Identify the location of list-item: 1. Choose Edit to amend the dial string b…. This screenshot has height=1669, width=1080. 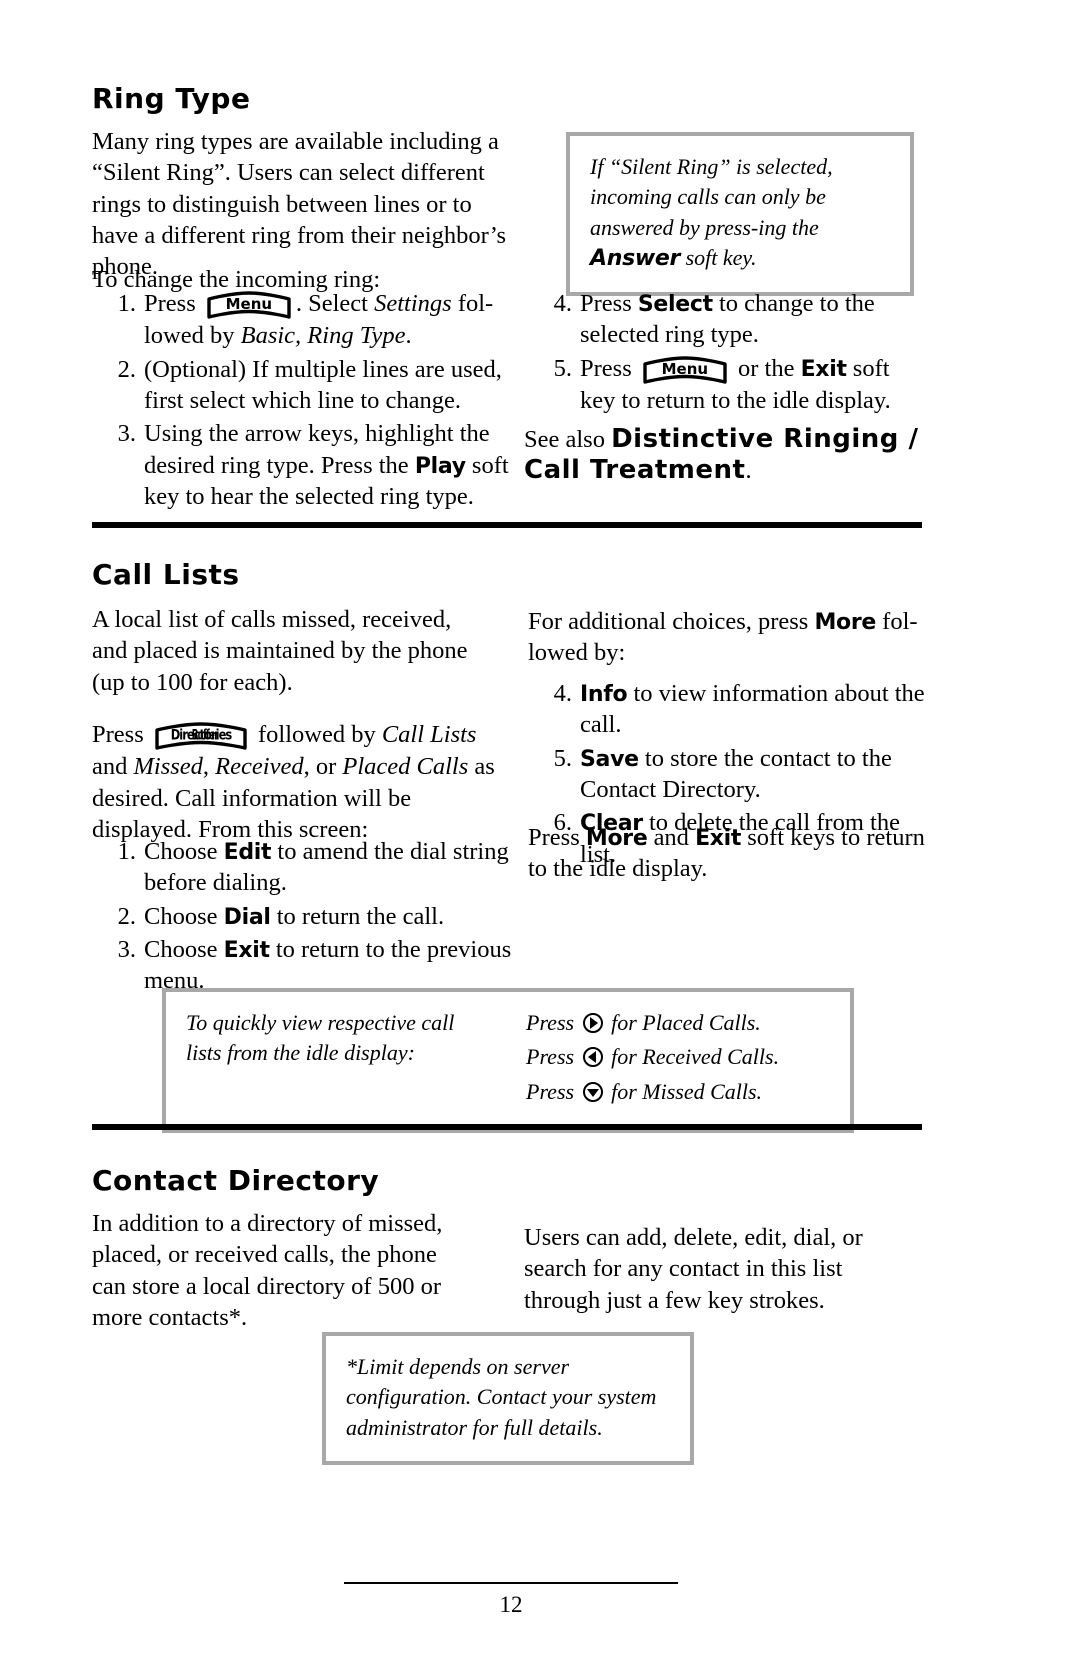
(302, 867).